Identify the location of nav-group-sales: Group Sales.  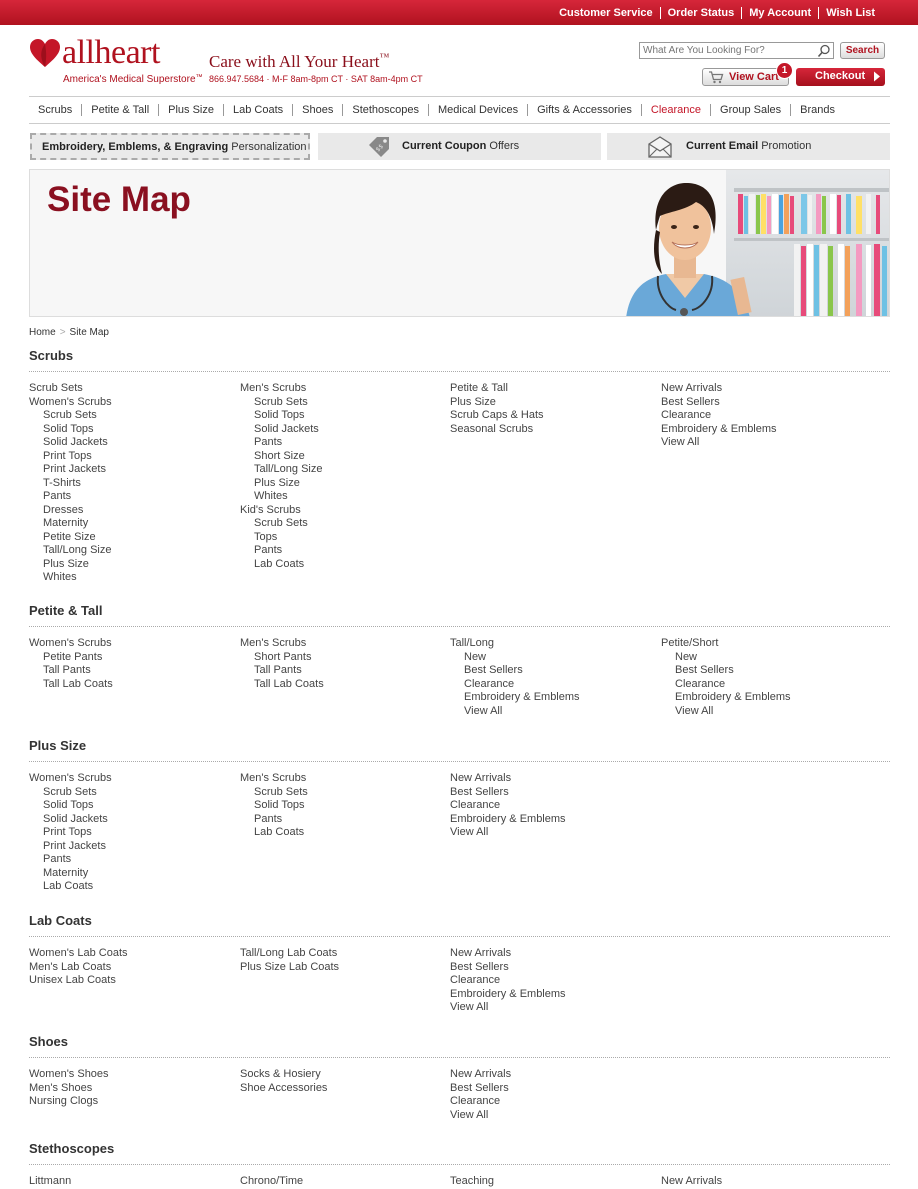
(750, 110).